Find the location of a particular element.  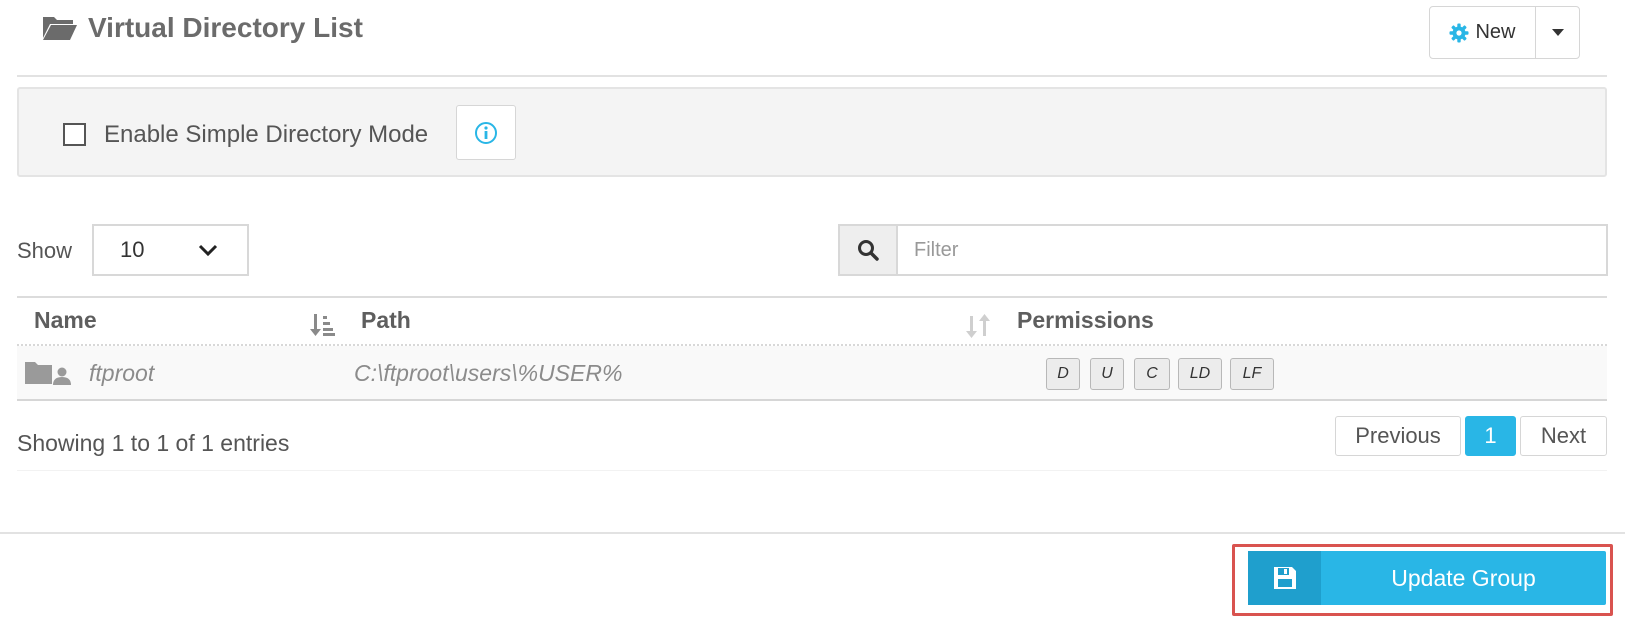

next-page-button: Next is located at coordinates (1563, 436).